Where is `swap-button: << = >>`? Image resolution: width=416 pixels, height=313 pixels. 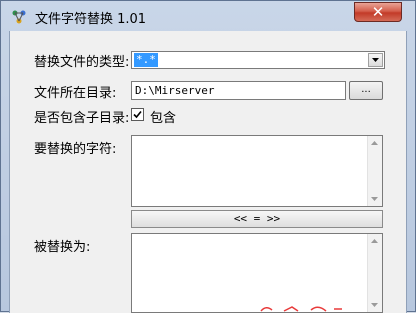 swap-button: << = >> is located at coordinates (257, 219).